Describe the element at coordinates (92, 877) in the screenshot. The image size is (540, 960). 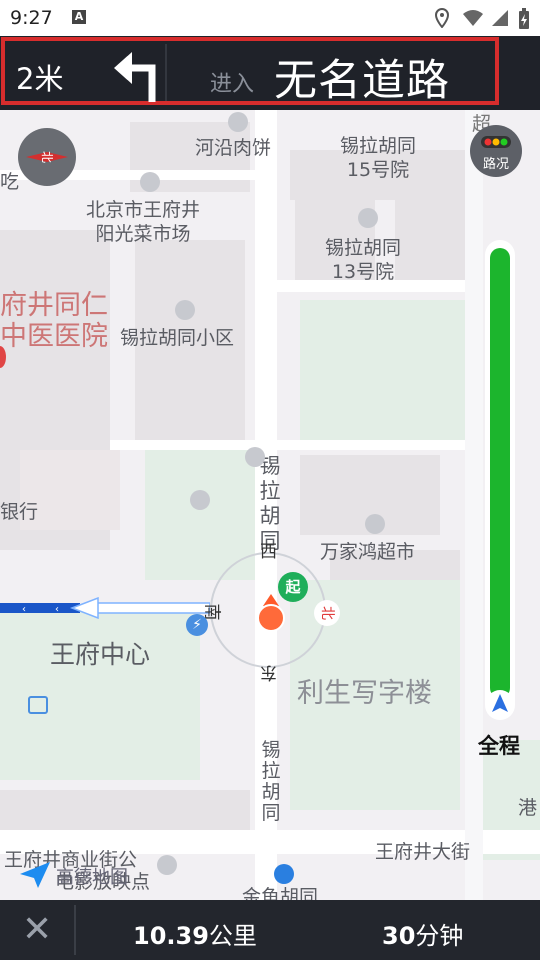
I see `amap-logo-text: 高德地图` at that location.